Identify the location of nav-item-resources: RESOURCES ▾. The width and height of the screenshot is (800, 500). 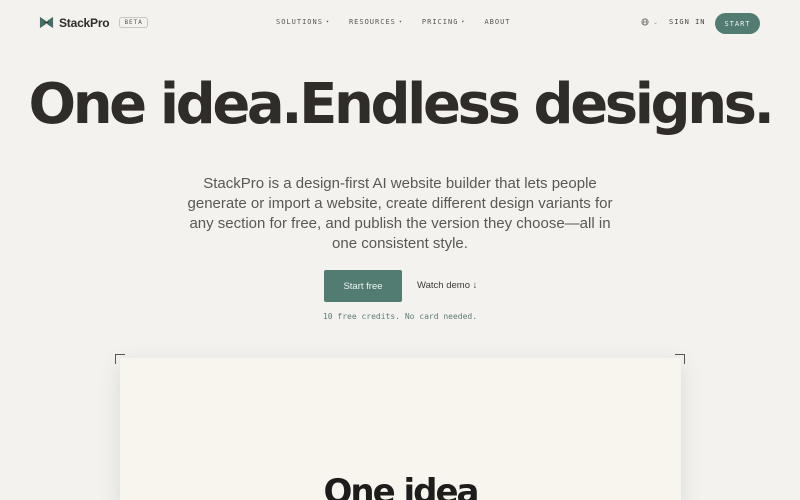
(376, 22).